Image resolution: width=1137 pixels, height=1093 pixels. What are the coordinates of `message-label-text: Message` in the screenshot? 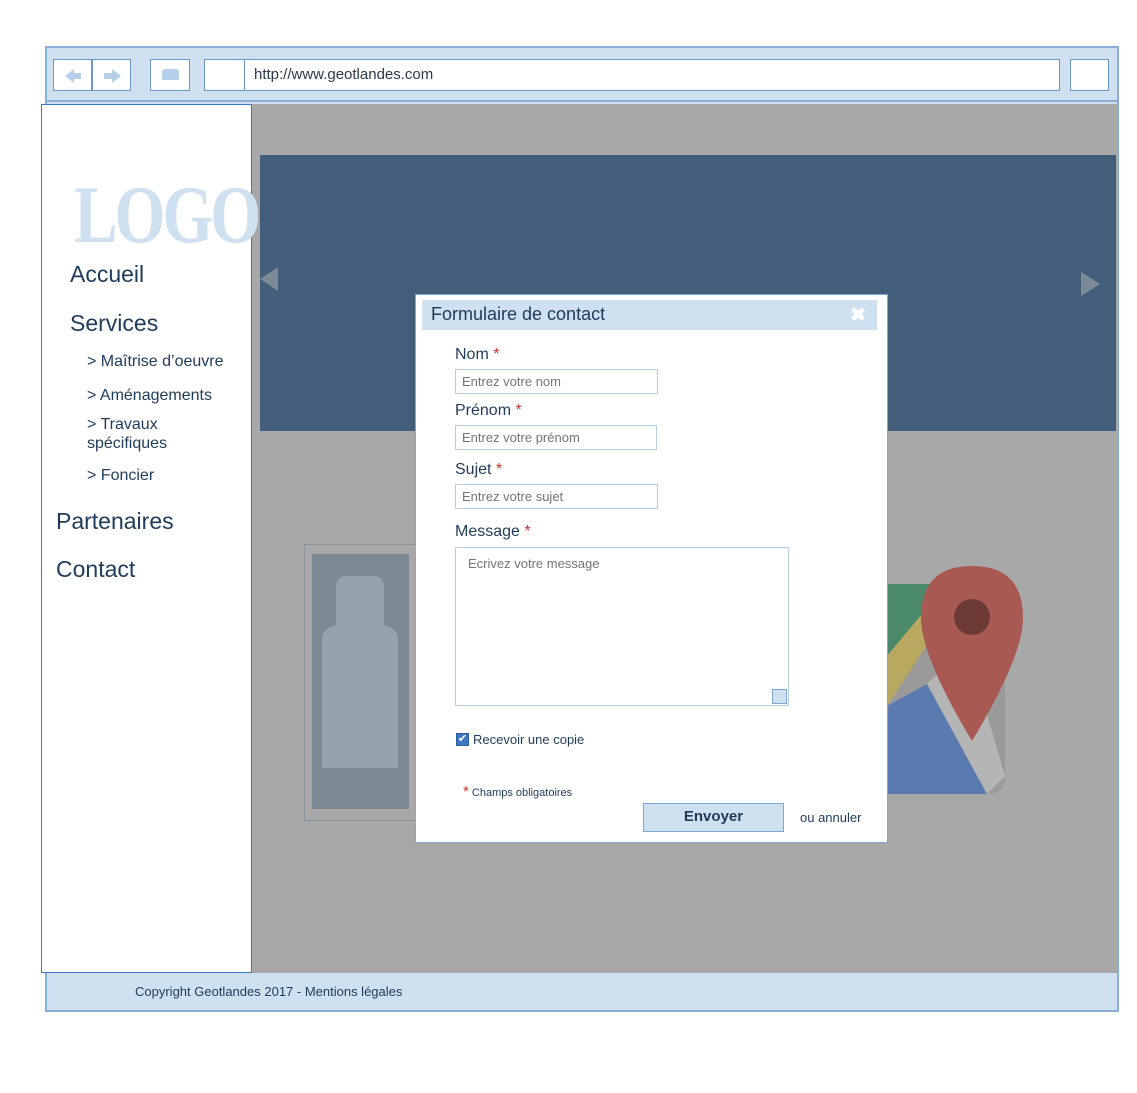 It's located at (487, 531).